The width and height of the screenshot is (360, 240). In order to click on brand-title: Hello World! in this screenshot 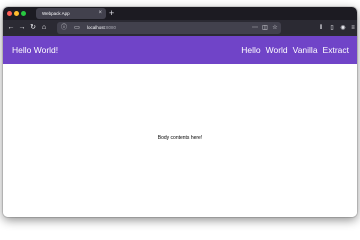, I will do `click(35, 50)`.